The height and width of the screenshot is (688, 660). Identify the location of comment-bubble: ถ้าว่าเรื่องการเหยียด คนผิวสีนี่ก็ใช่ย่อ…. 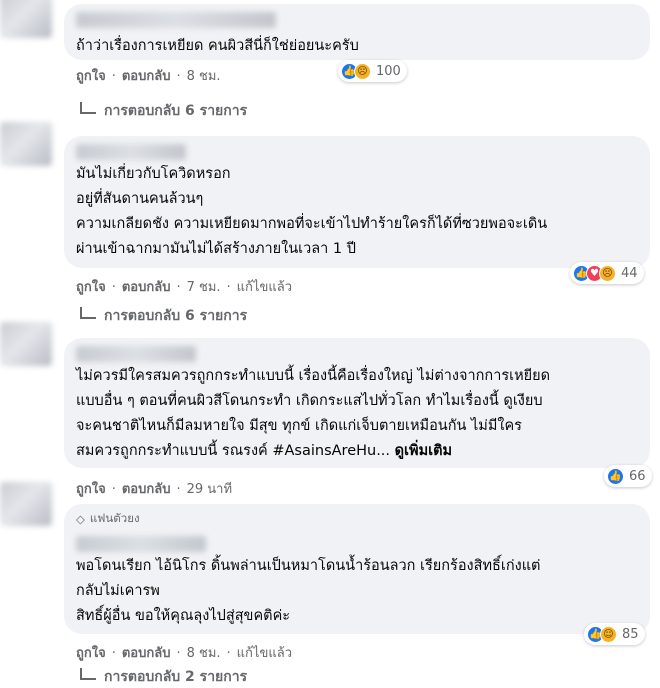
(357, 32).